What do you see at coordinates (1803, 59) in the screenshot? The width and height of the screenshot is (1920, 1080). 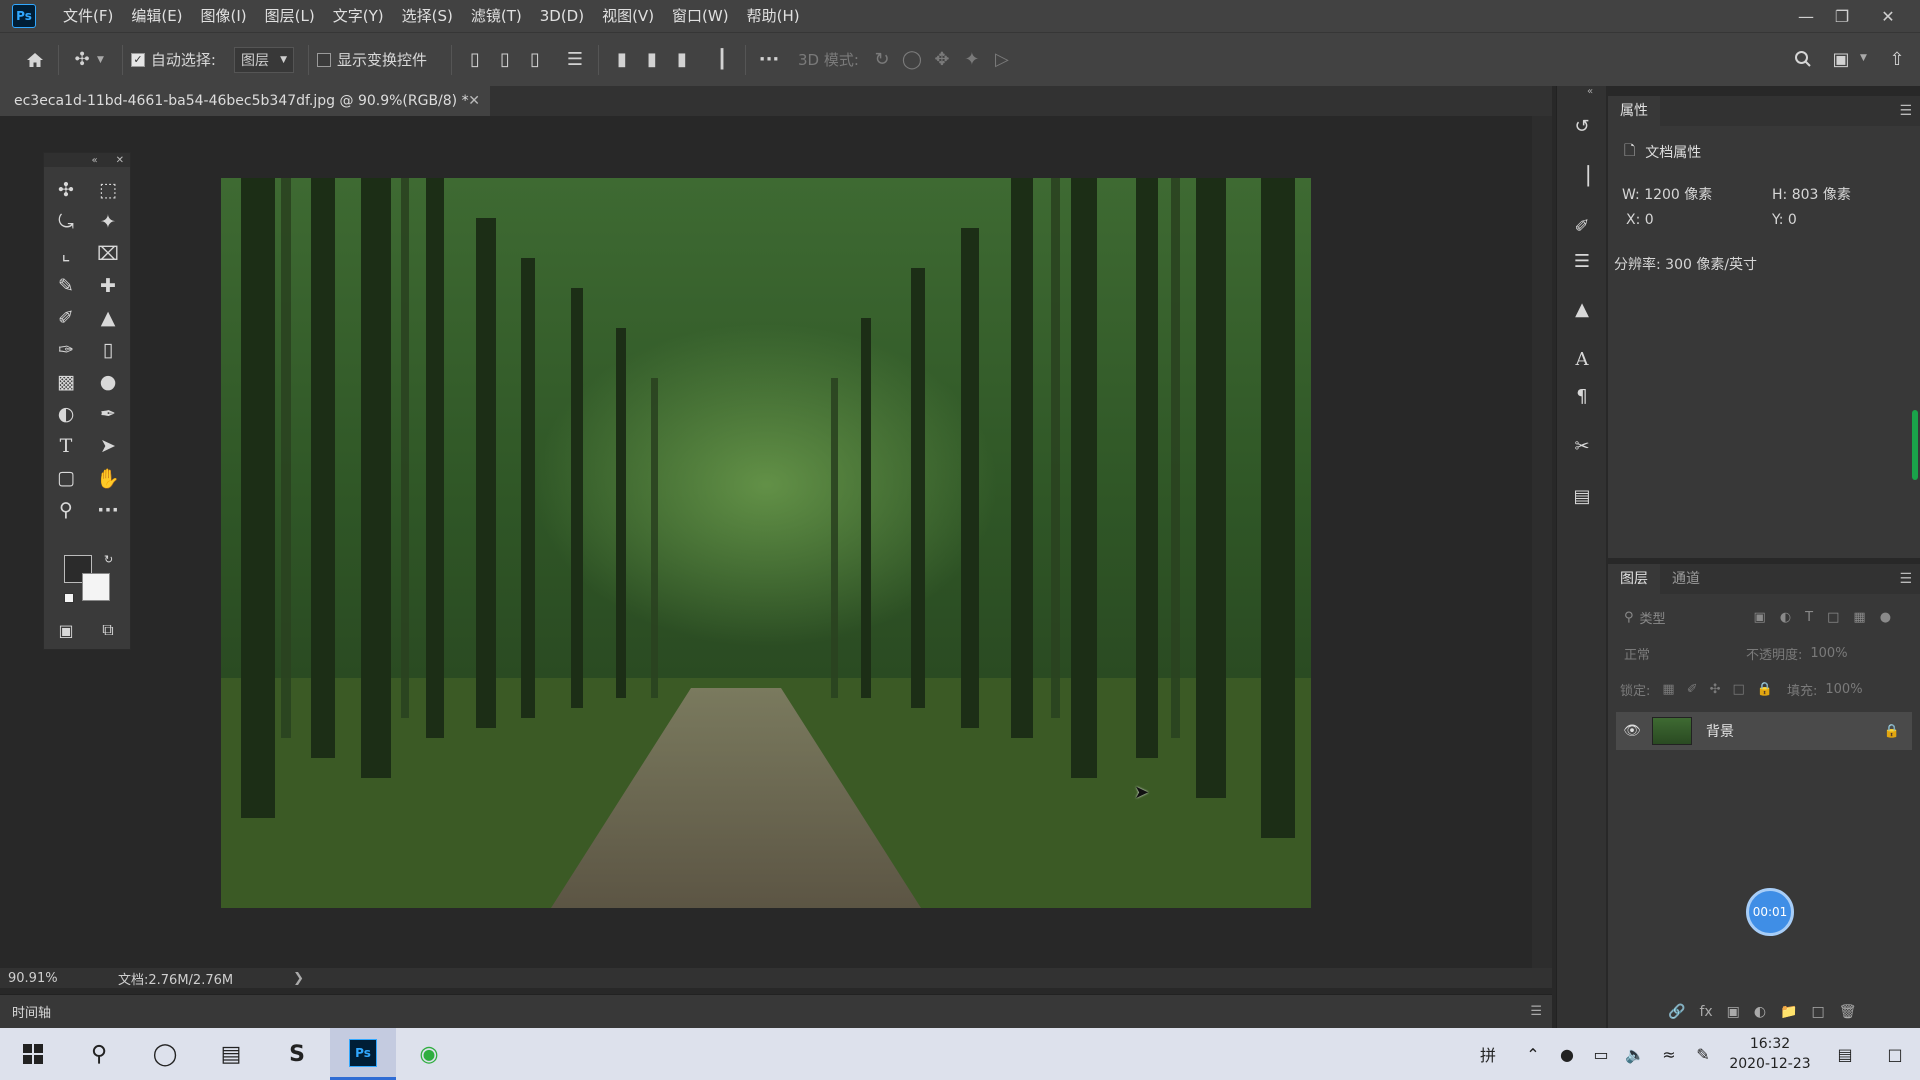 I see `search-icon` at bounding box center [1803, 59].